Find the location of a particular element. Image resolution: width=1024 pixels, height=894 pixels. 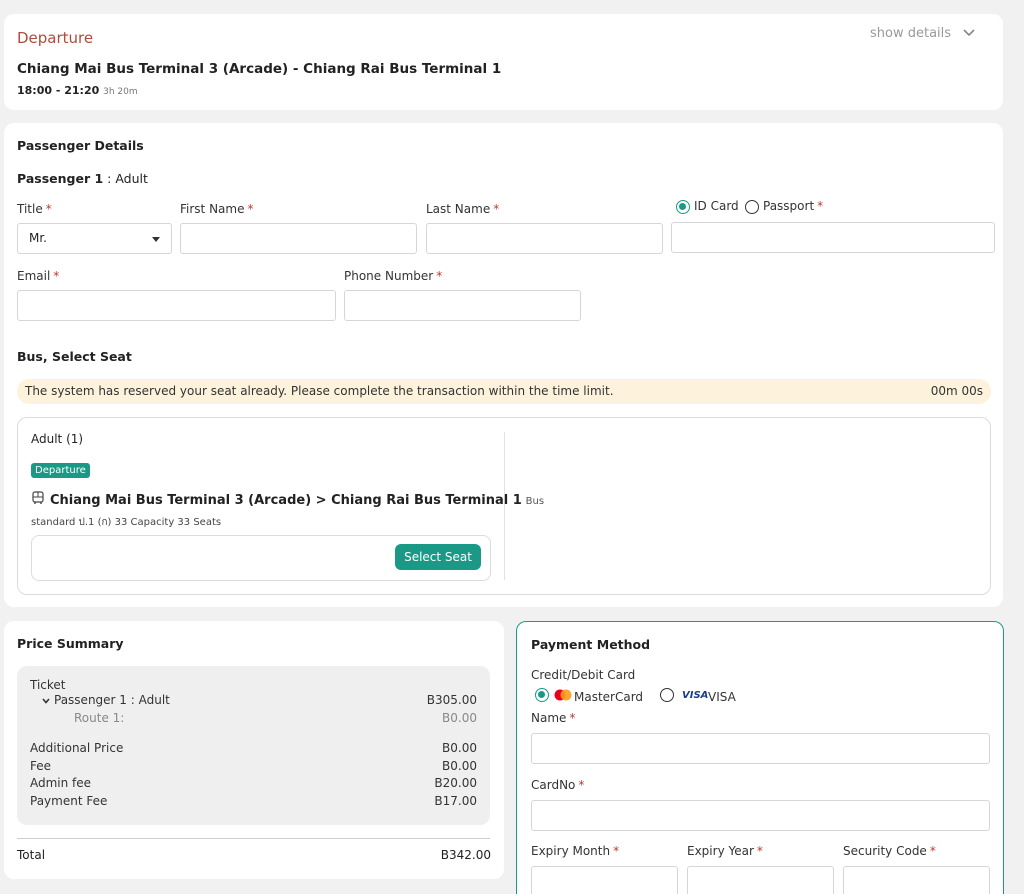

fee-row: Fee B0.00 is located at coordinates (253, 766).